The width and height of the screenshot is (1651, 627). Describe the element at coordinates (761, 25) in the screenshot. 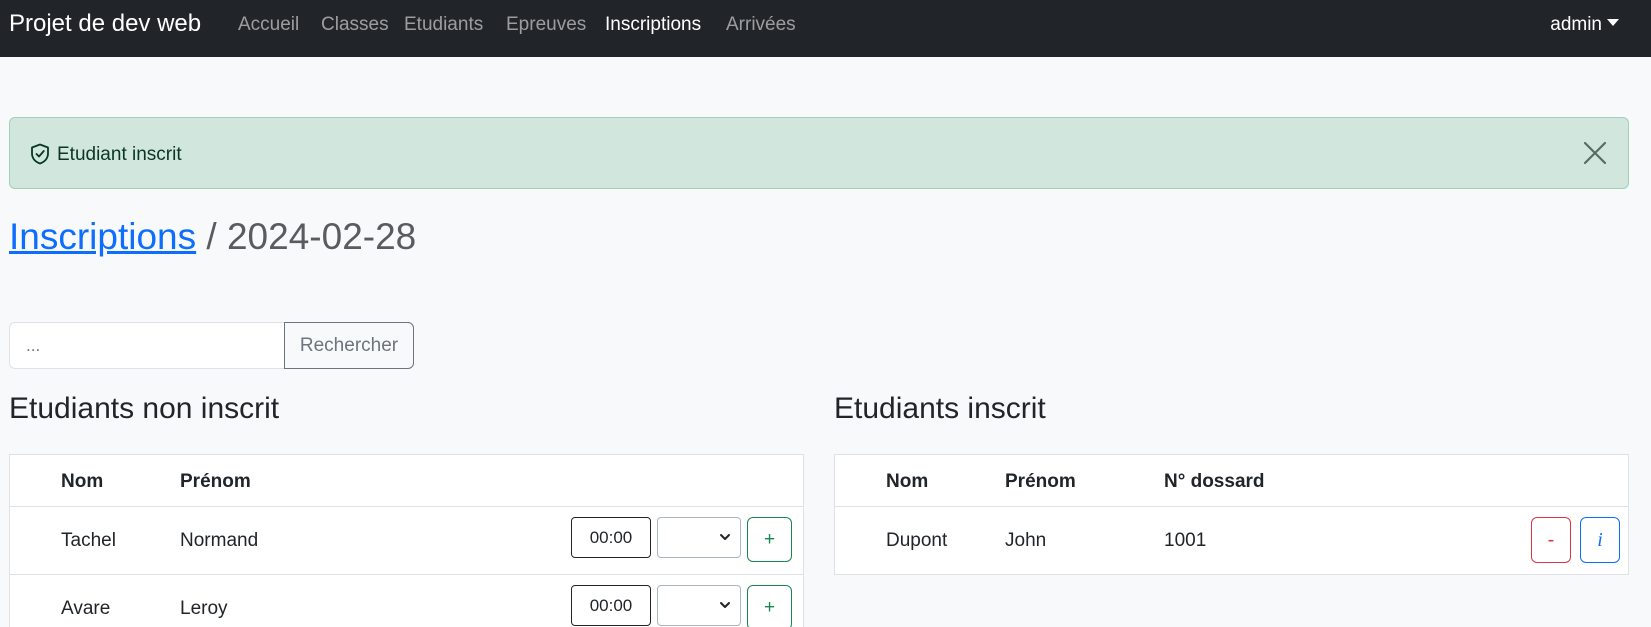

I see `nav-link-arrivees: Arrivées` at that location.